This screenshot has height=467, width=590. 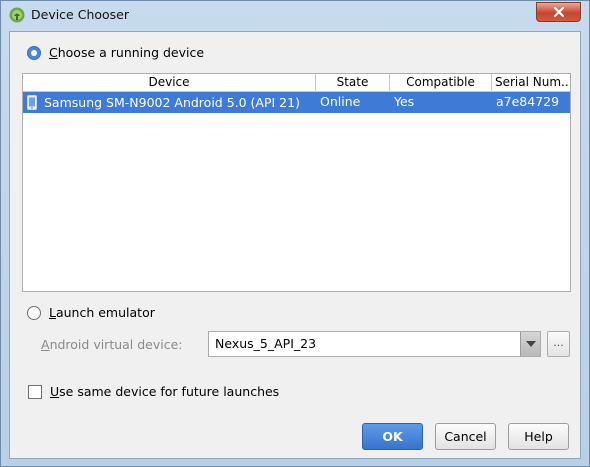 I want to click on avd-label: Android virtual device:, so click(x=112, y=344).